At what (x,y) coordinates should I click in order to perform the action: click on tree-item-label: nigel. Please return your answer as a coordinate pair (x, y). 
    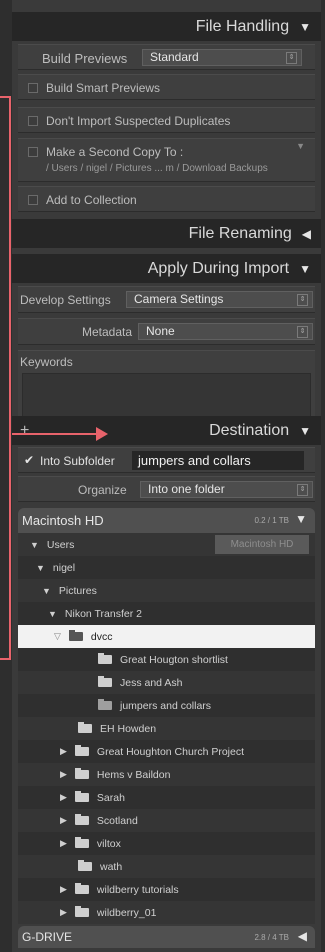
    Looking at the image, I should click on (64, 567).